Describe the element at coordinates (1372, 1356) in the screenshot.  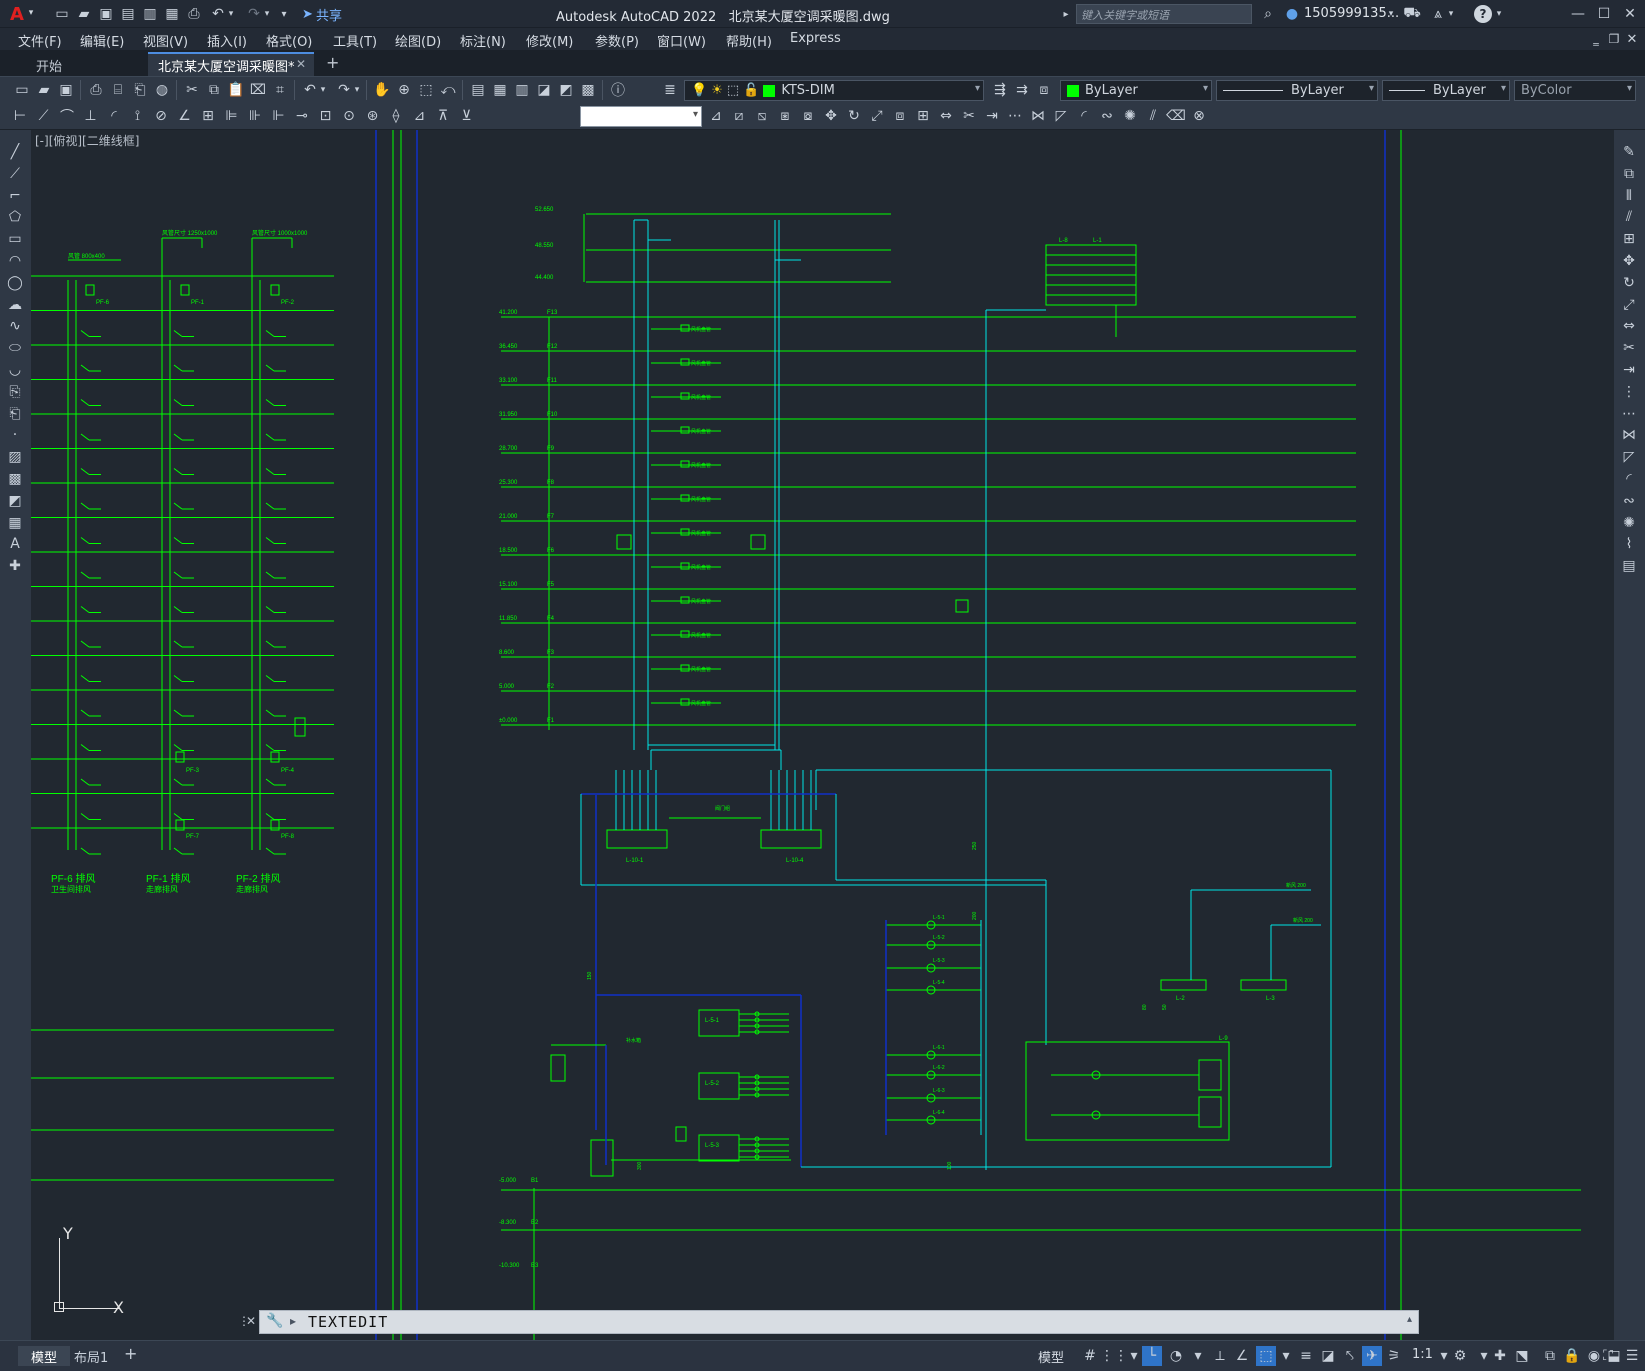
I see `annotation-visibility-icon: ✈` at that location.